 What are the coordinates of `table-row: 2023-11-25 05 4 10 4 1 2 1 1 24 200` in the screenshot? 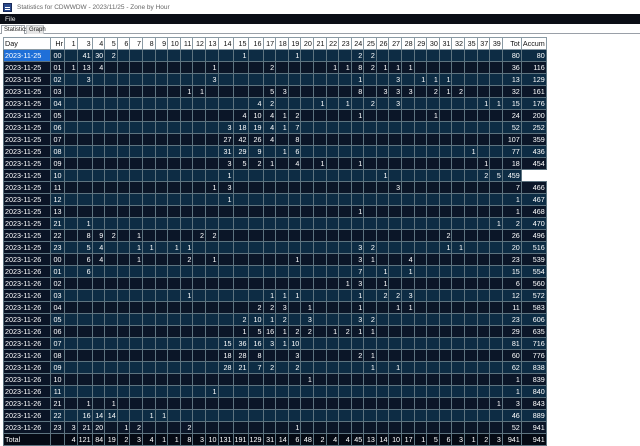 It's located at (275, 115).